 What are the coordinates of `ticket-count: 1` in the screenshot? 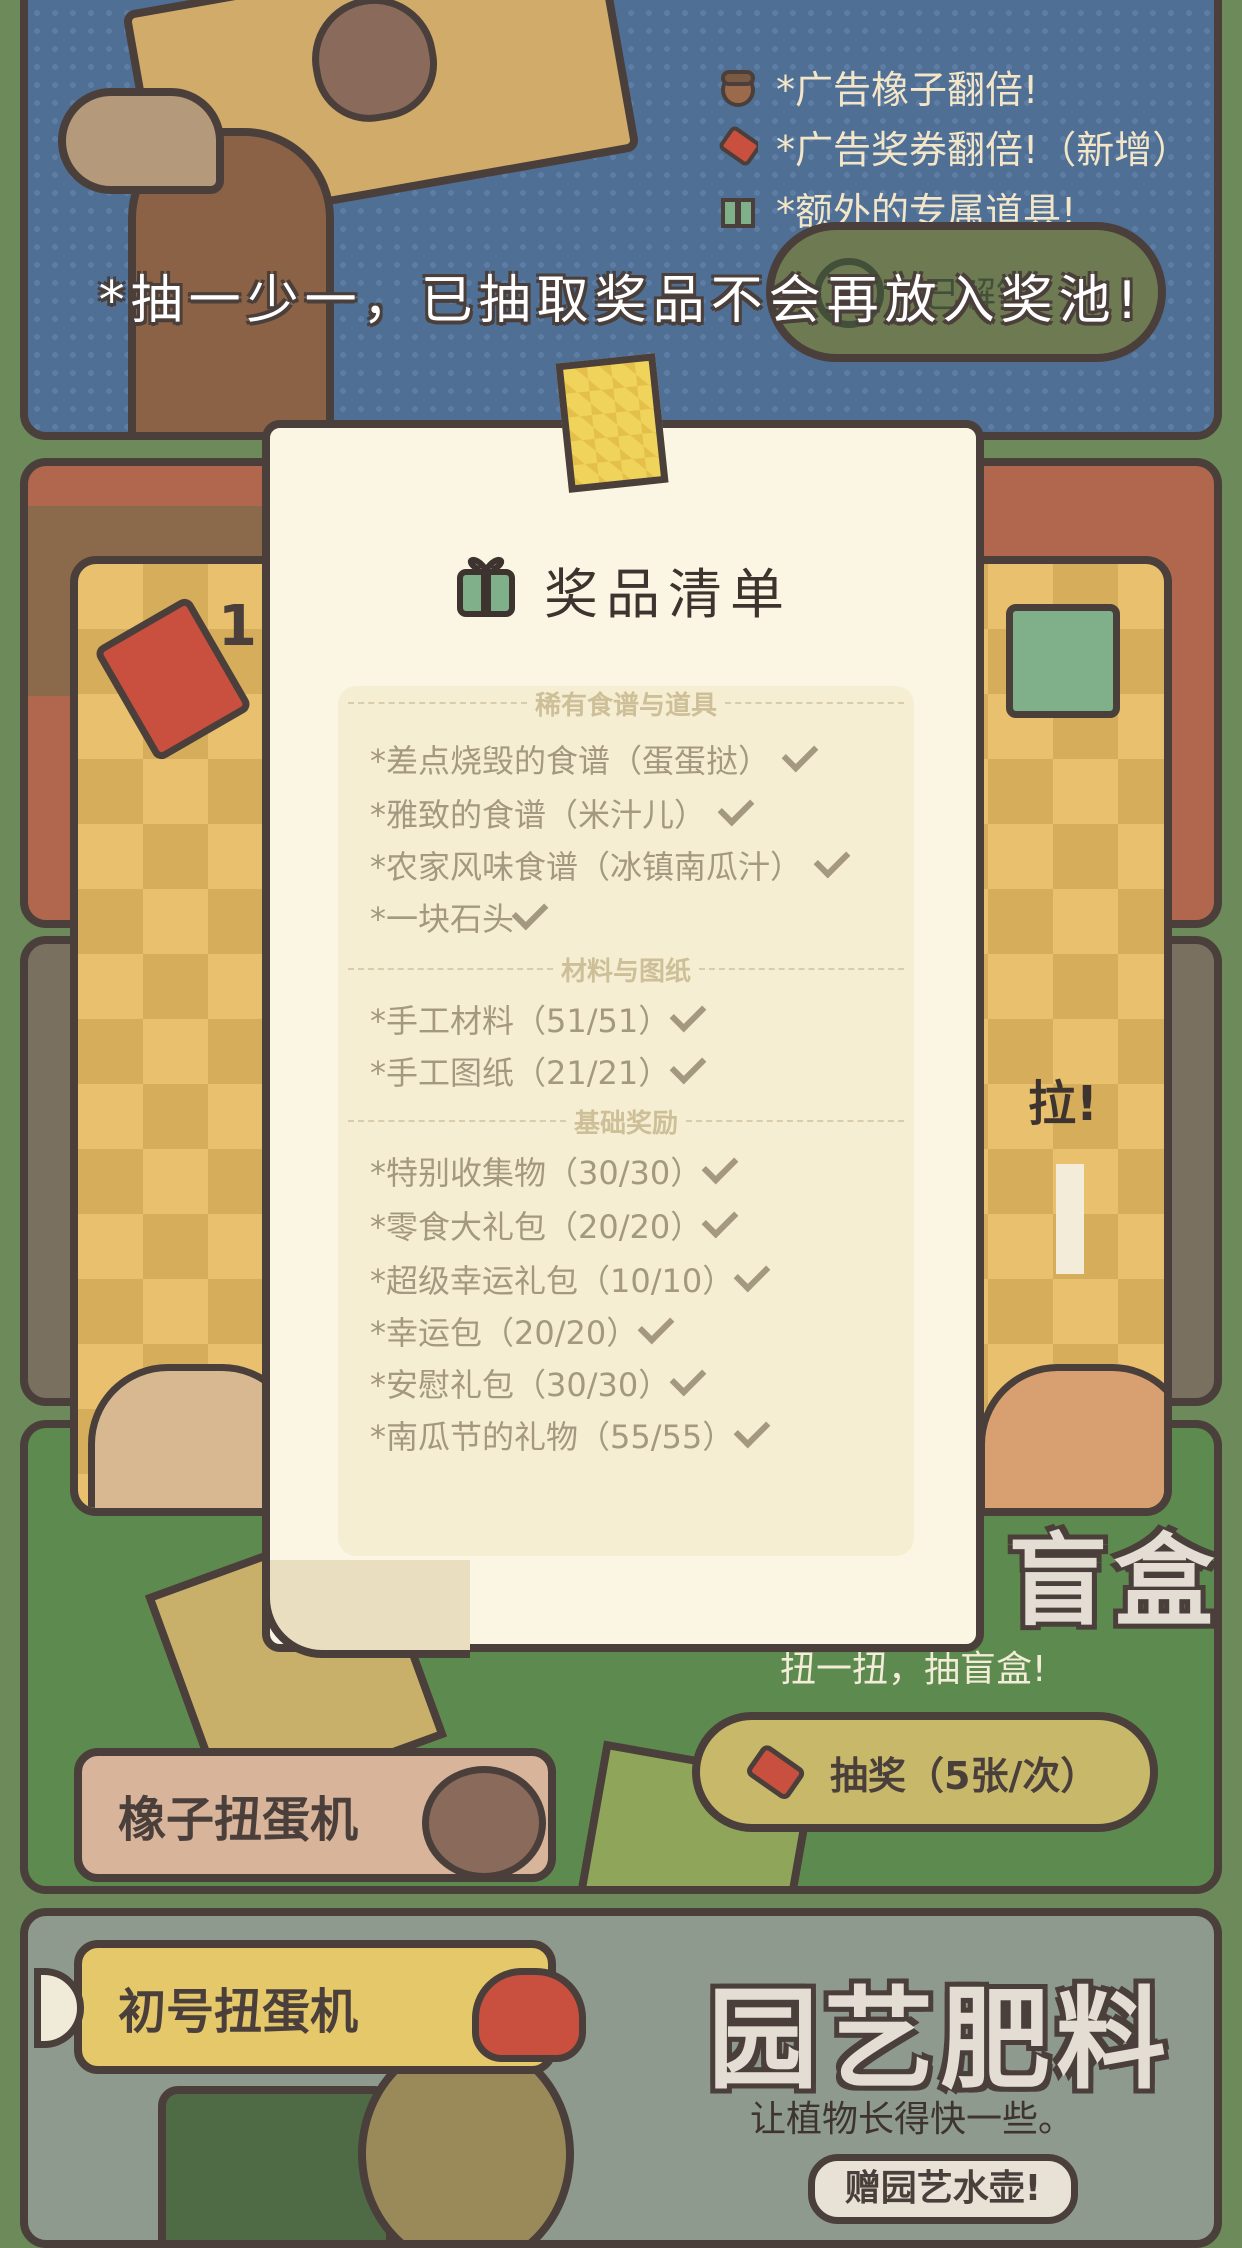 It's located at (237, 626).